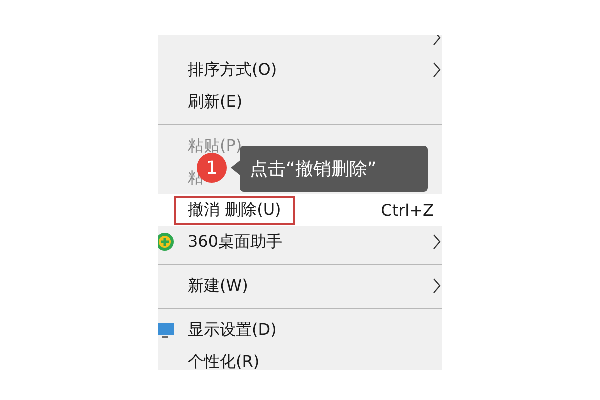  Describe the element at coordinates (300, 358) in the screenshot. I see `menu-item: 个性化(R)` at that location.